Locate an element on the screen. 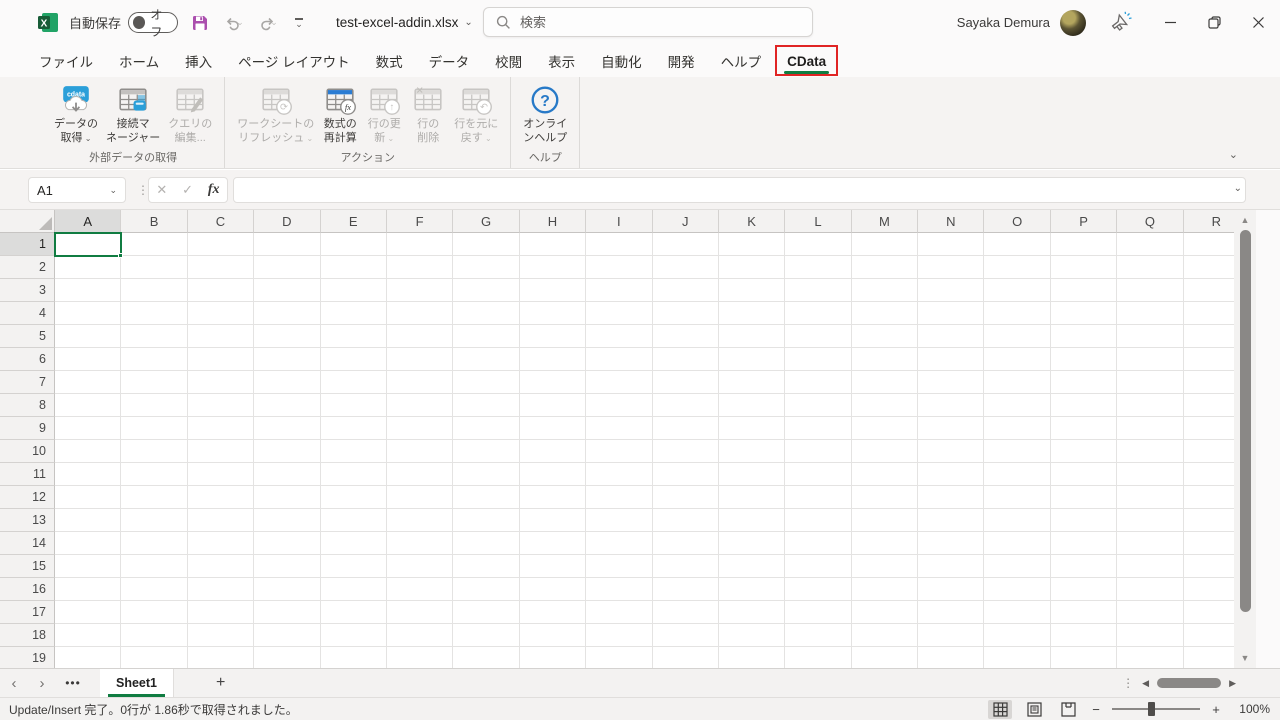 The image size is (1280, 720). tab-review: 校閲 is located at coordinates (508, 61).